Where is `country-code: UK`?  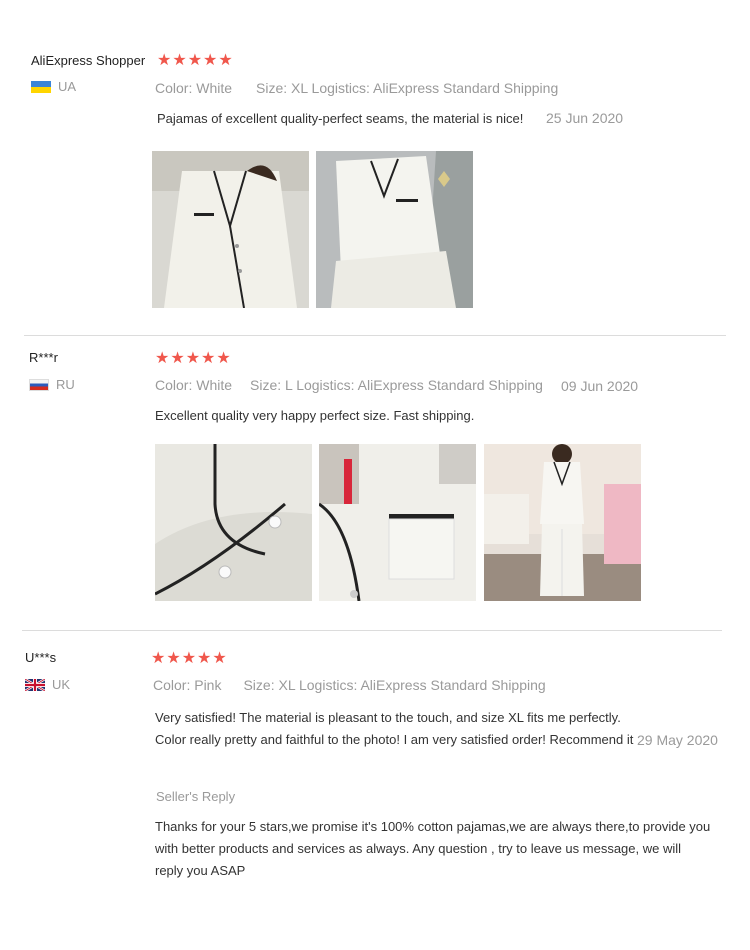
country-code: UK is located at coordinates (61, 684).